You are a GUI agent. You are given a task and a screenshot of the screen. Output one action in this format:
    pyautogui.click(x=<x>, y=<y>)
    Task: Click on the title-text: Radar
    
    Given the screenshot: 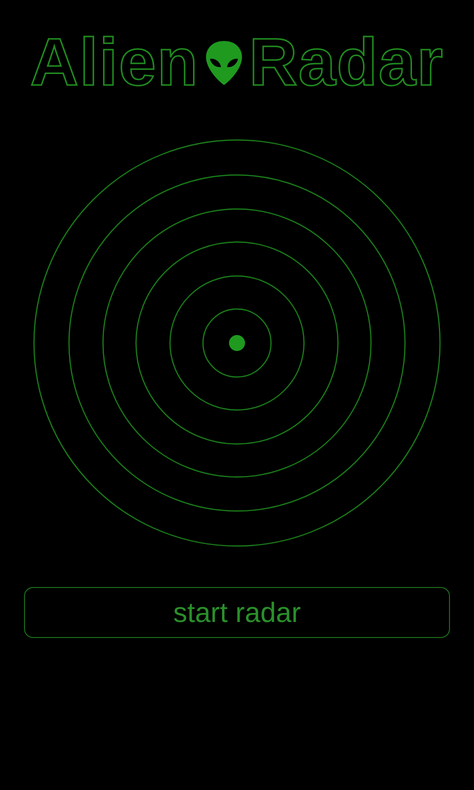 What is the action you would take?
    pyautogui.click(x=346, y=63)
    